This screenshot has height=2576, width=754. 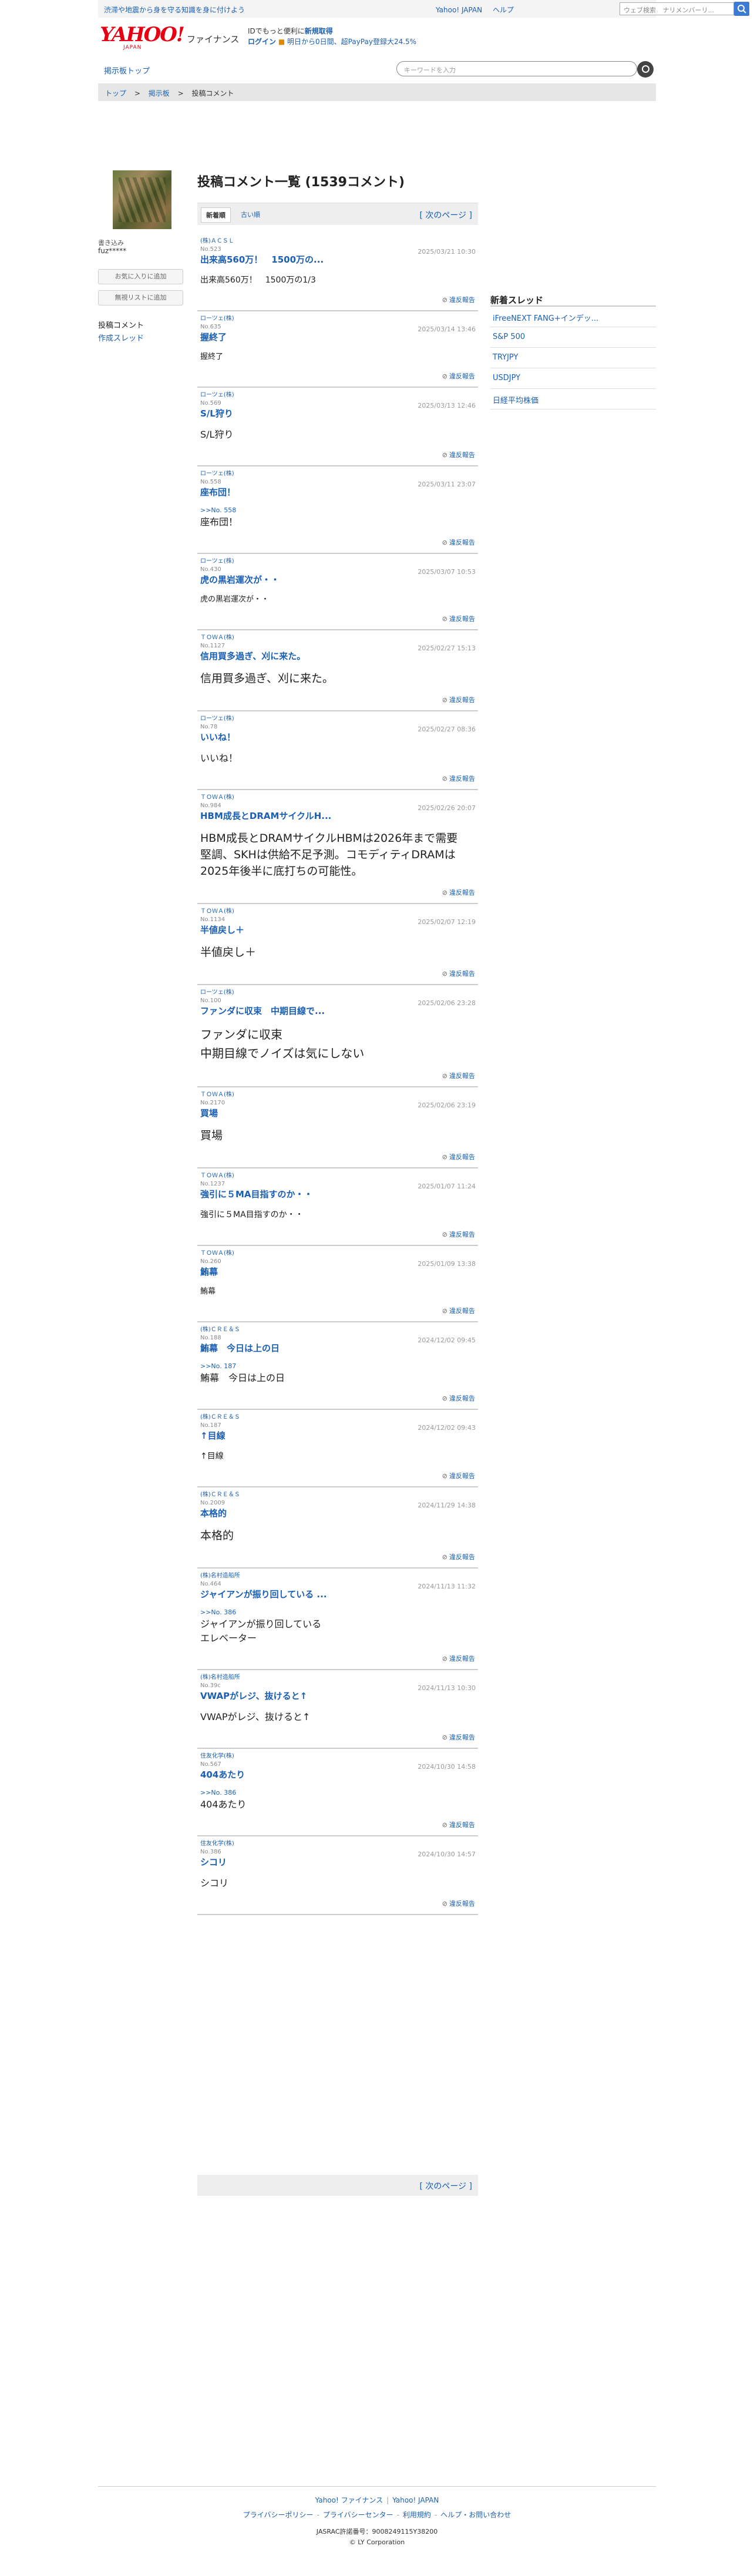 What do you see at coordinates (250, 214) in the screenshot?
I see `tab-oldest: 古い順` at bounding box center [250, 214].